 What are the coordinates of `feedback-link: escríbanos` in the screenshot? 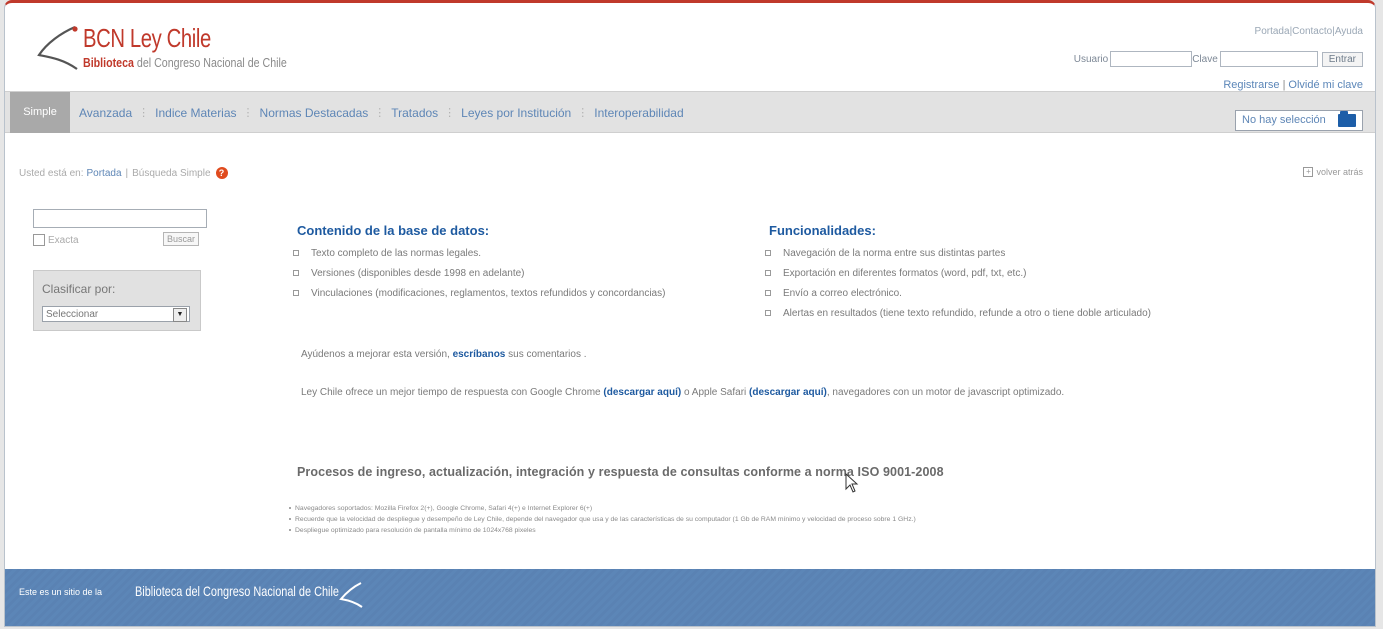 It's located at (479, 354).